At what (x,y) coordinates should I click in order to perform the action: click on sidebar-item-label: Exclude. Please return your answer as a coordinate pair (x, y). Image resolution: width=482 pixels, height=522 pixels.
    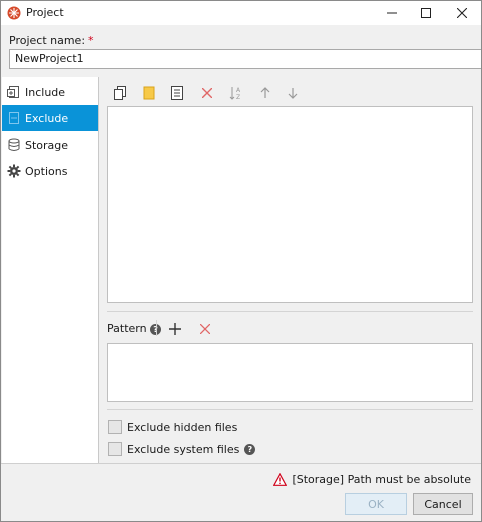
    Looking at the image, I should click on (47, 118).